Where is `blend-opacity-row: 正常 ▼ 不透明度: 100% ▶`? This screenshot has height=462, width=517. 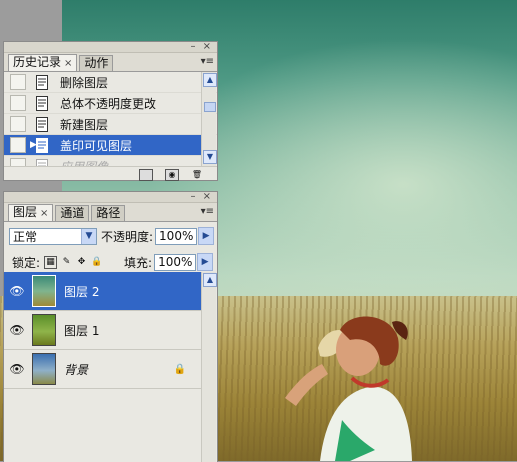 blend-opacity-row: 正常 ▼ 不透明度: 100% ▶ is located at coordinates (110, 236).